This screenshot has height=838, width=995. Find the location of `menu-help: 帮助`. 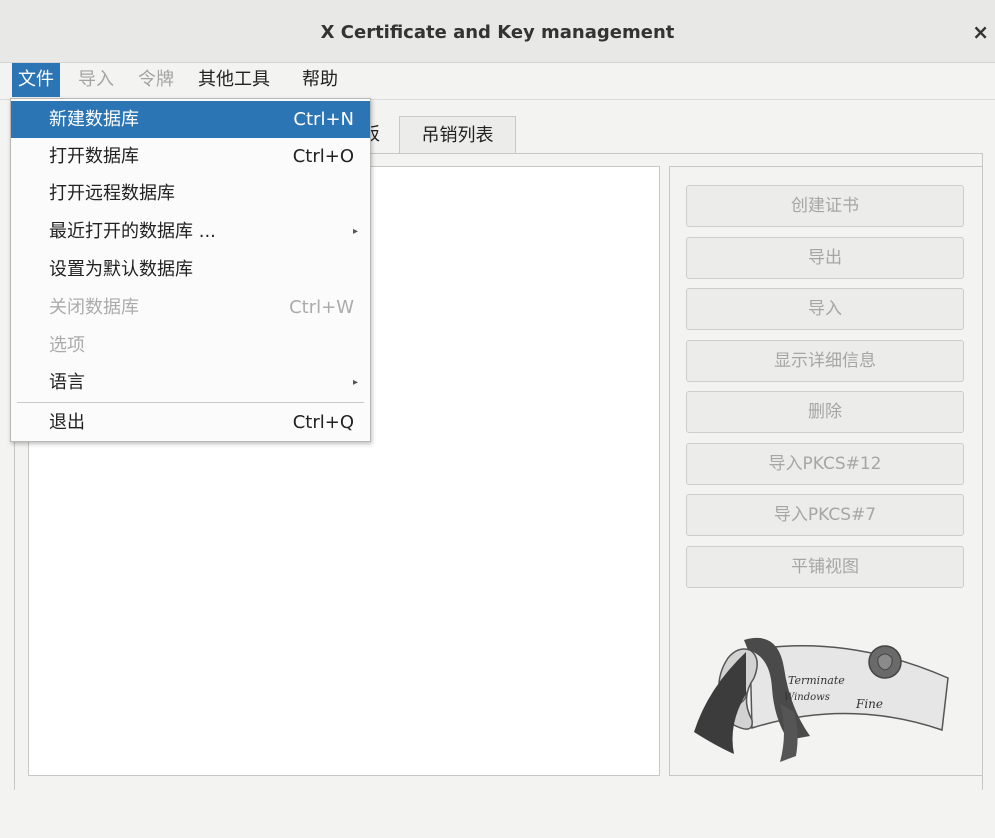

menu-help: 帮助 is located at coordinates (320, 80).